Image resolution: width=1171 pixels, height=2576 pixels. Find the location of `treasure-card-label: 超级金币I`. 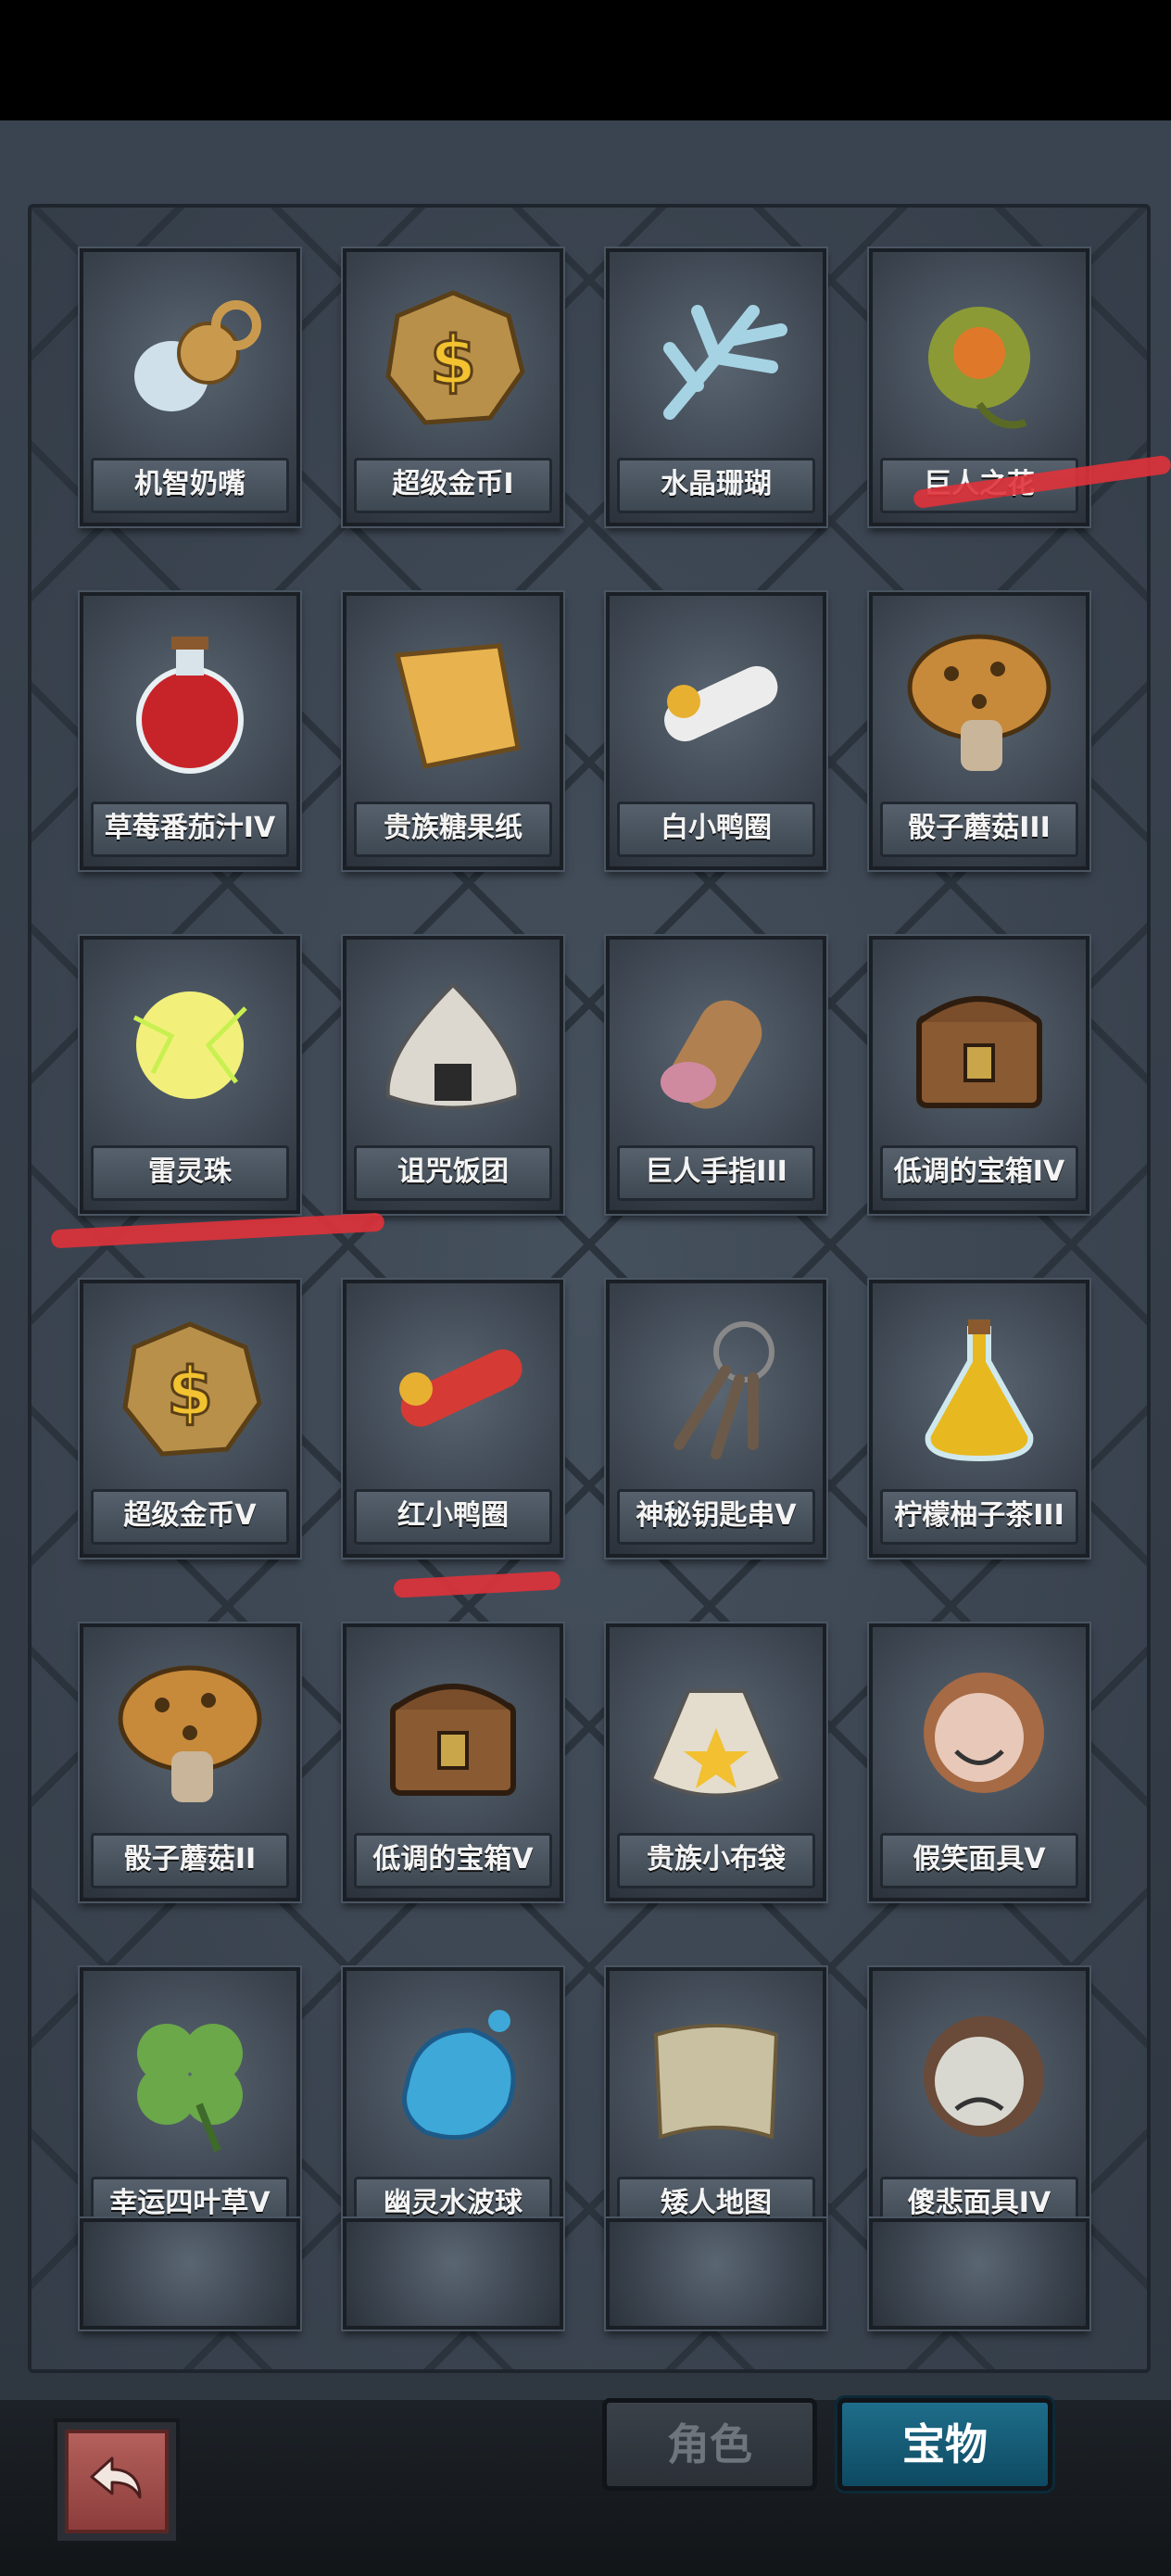

treasure-card-label: 超级金币I is located at coordinates (453, 485).